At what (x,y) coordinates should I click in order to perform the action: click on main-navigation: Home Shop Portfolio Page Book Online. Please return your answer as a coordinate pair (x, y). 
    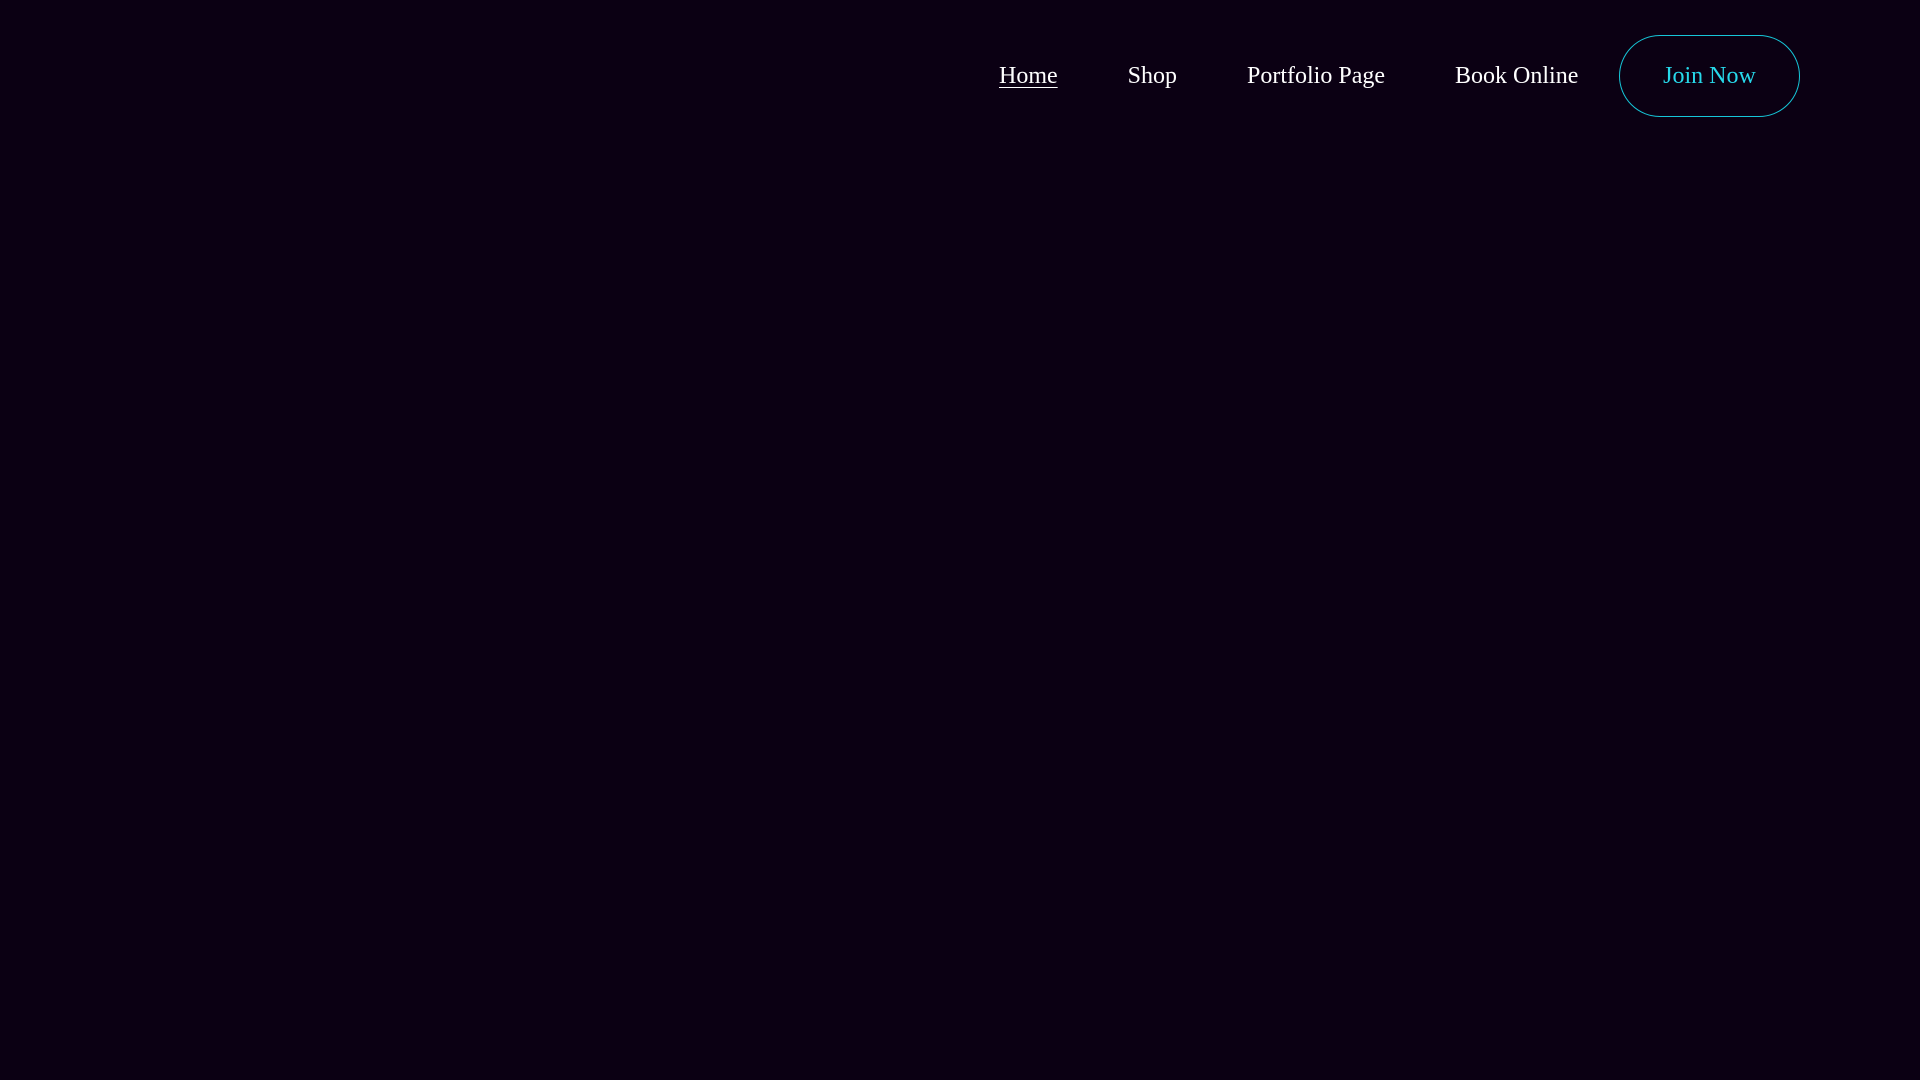
    Looking at the image, I should click on (1288, 76).